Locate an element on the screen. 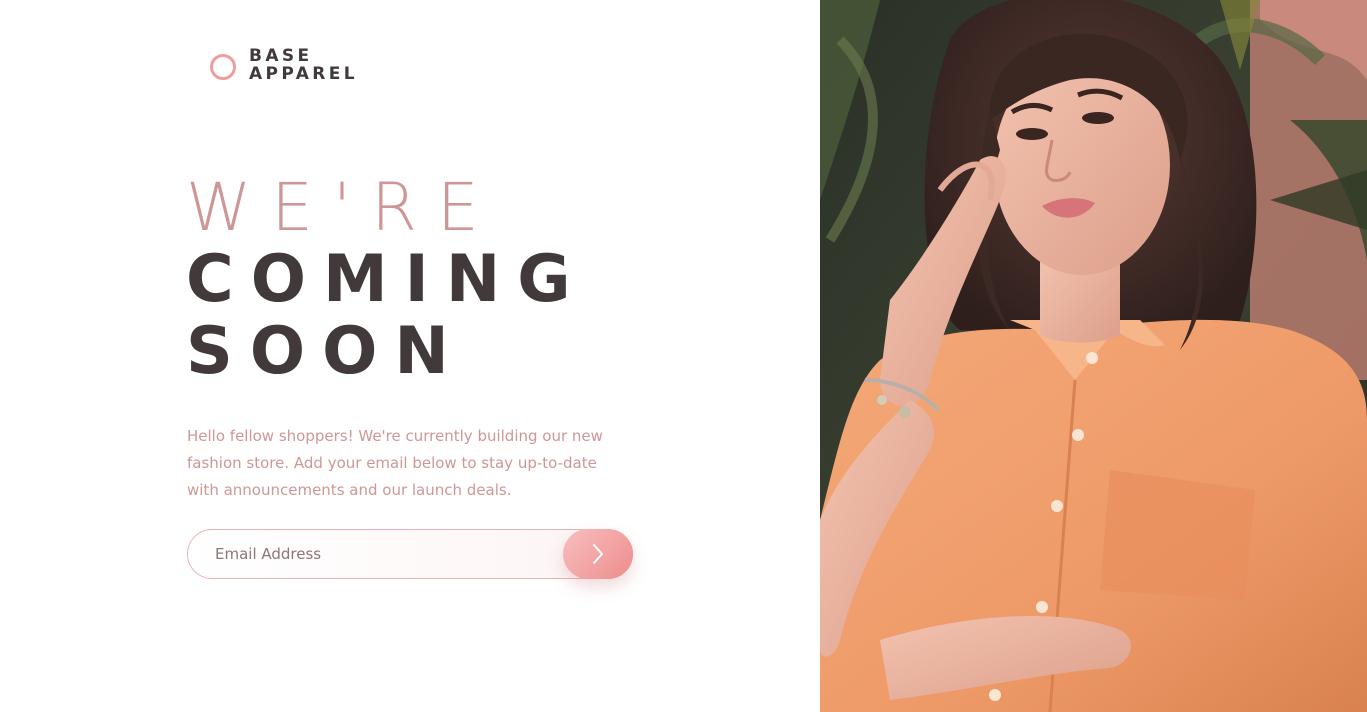 The height and width of the screenshot is (712, 1367). headline-line-coming: COMING is located at coordinates (387, 279).